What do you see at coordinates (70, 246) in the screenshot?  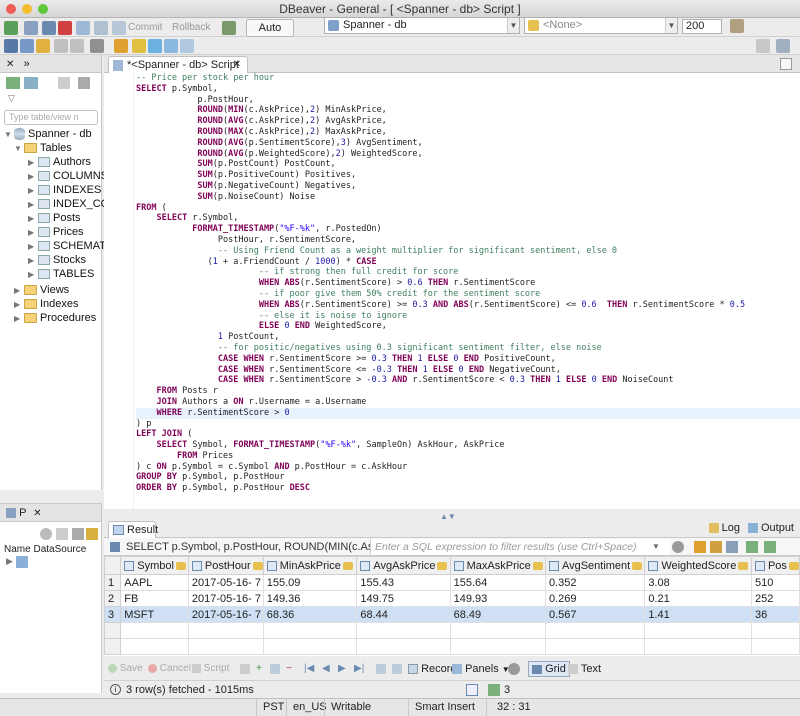 I see `tree-table: ▶ SCHEMATA` at bounding box center [70, 246].